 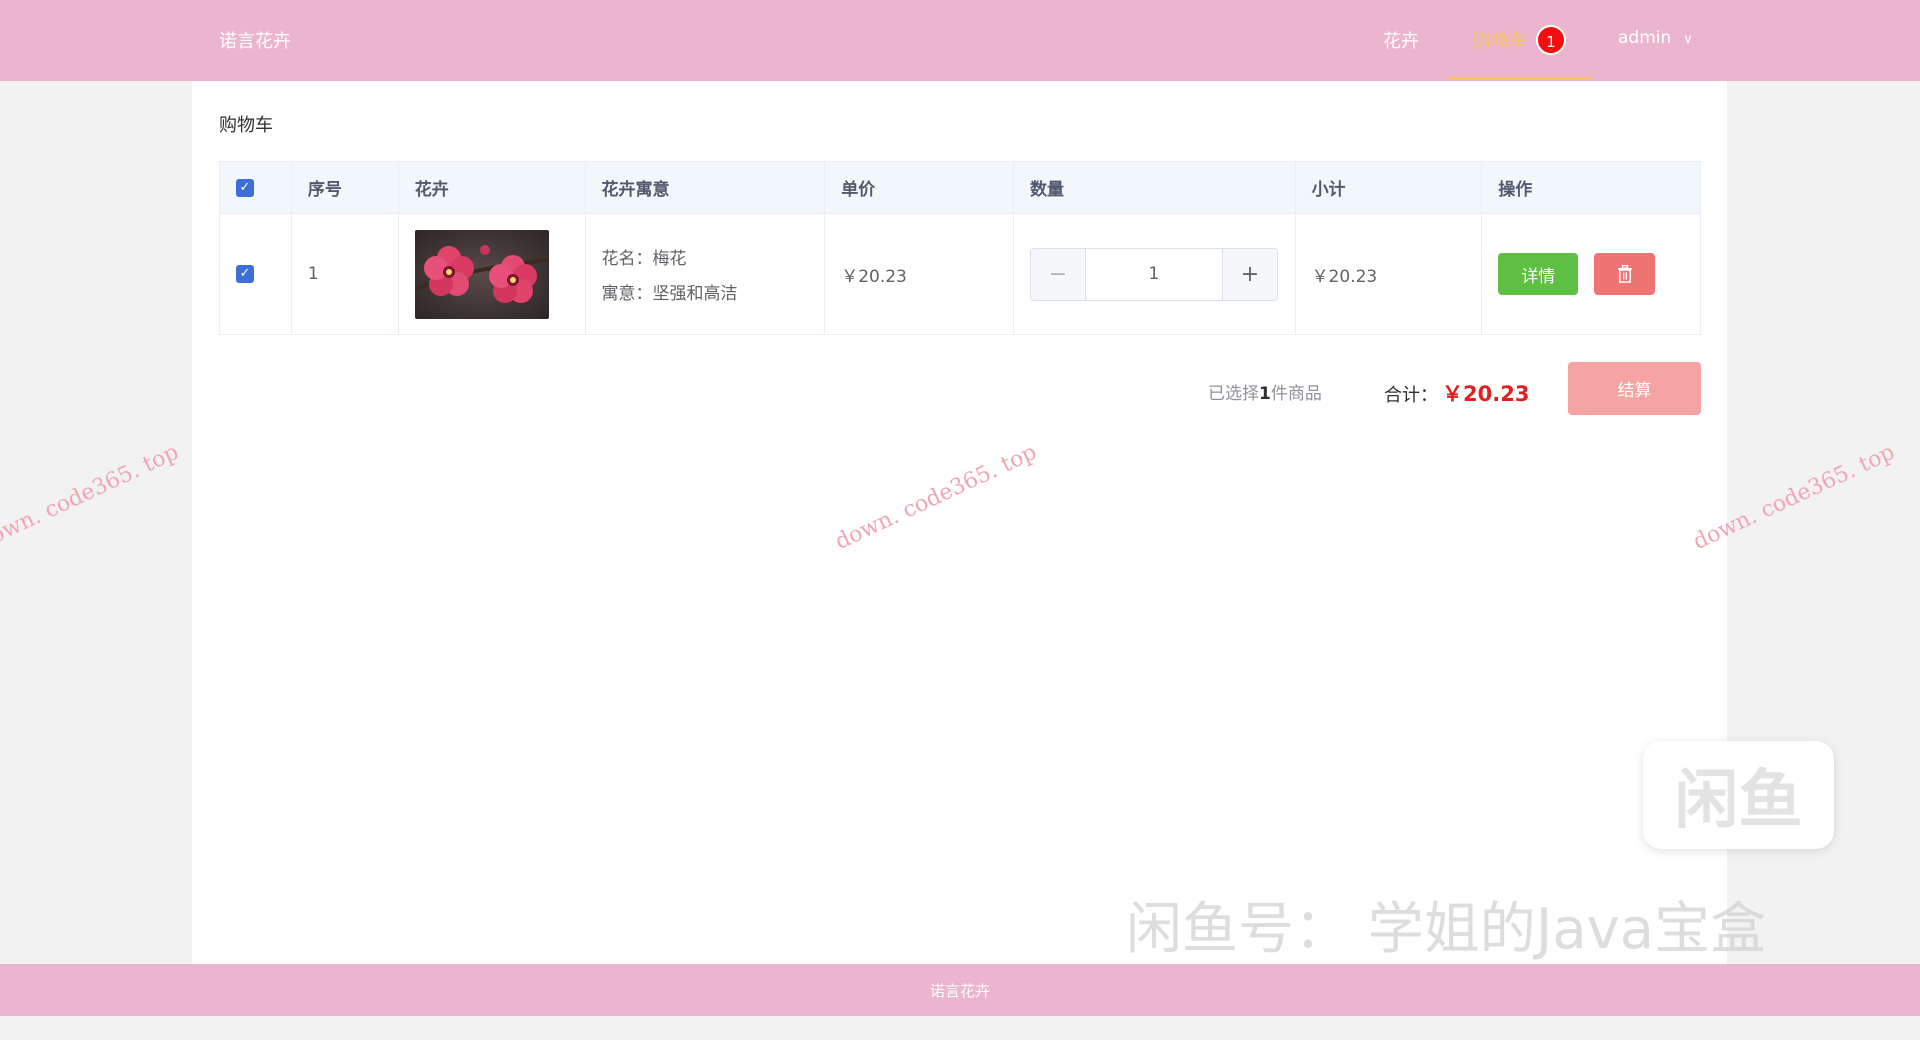 I want to click on flower-image, so click(x=481, y=274).